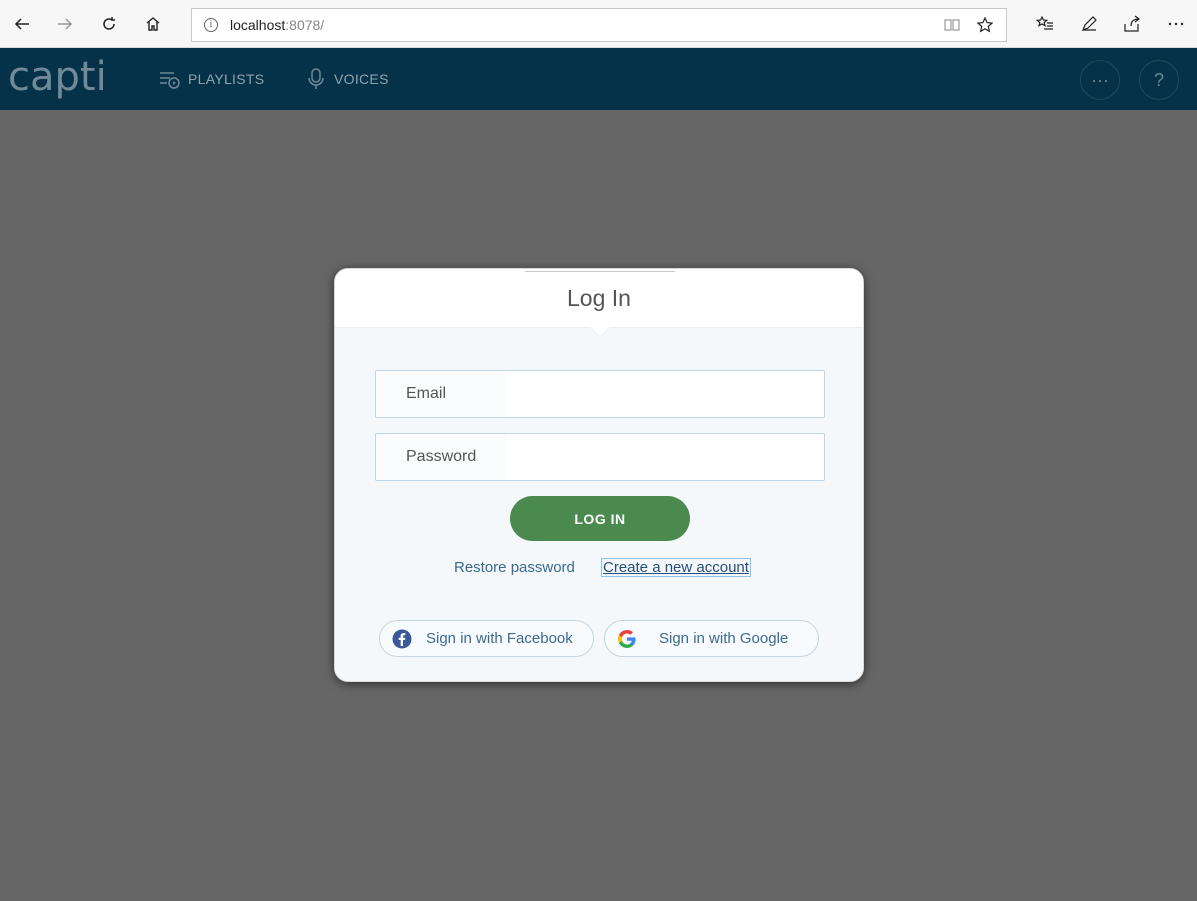 Image resolution: width=1197 pixels, height=901 pixels. I want to click on nav-voices-label: VOICES, so click(361, 79).